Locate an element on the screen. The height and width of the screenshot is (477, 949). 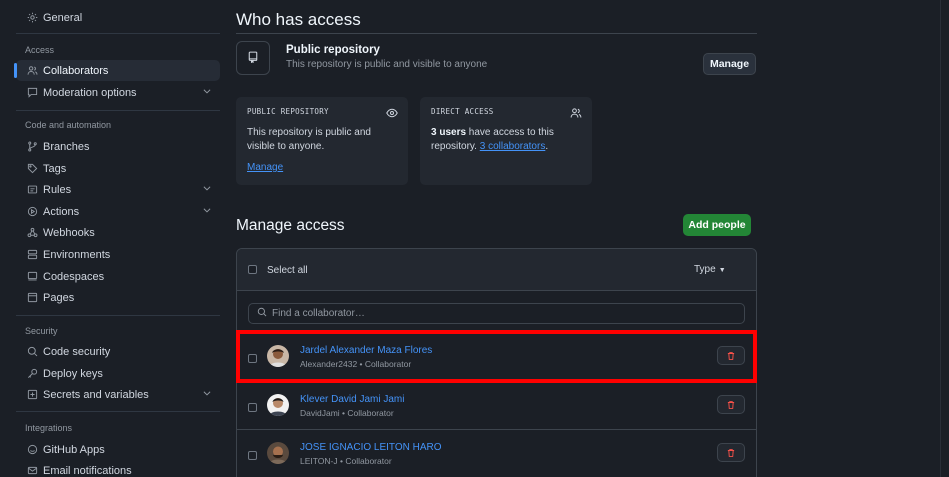
sidebar-item-email: Email notifications is located at coordinates (118, 468).